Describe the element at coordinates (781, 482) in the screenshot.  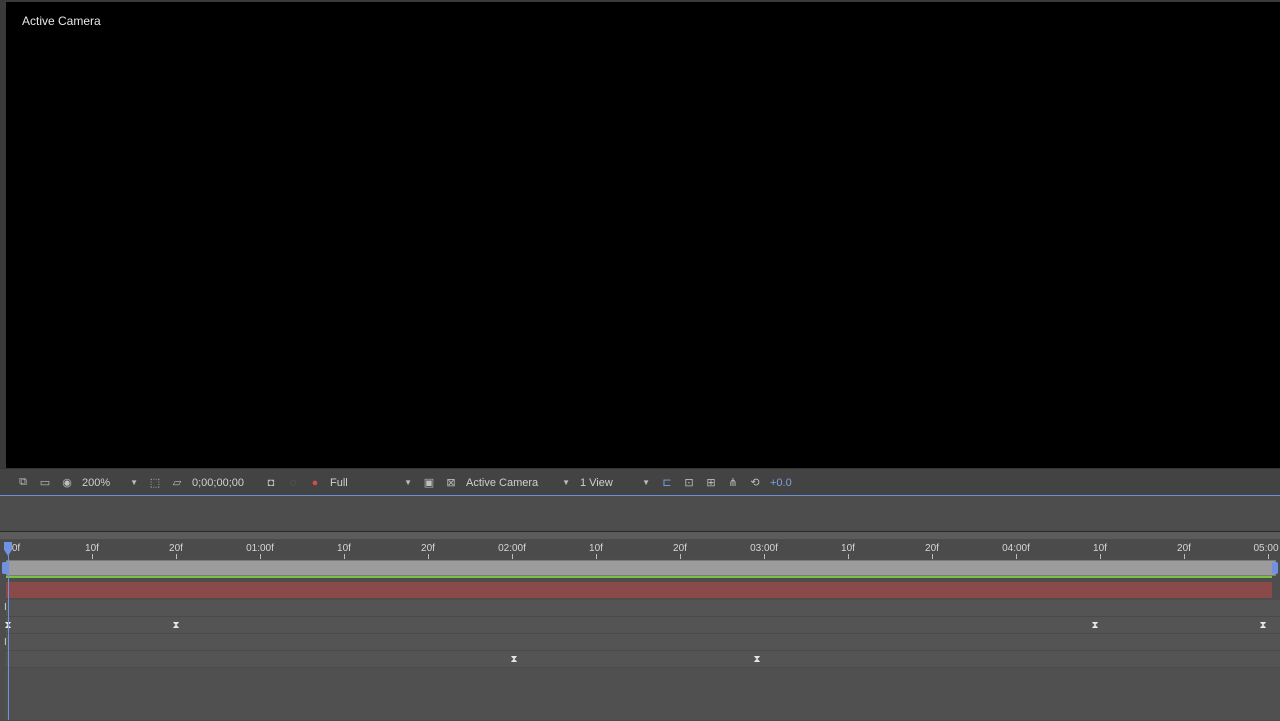
I see `exposure-value: +0.0` at that location.